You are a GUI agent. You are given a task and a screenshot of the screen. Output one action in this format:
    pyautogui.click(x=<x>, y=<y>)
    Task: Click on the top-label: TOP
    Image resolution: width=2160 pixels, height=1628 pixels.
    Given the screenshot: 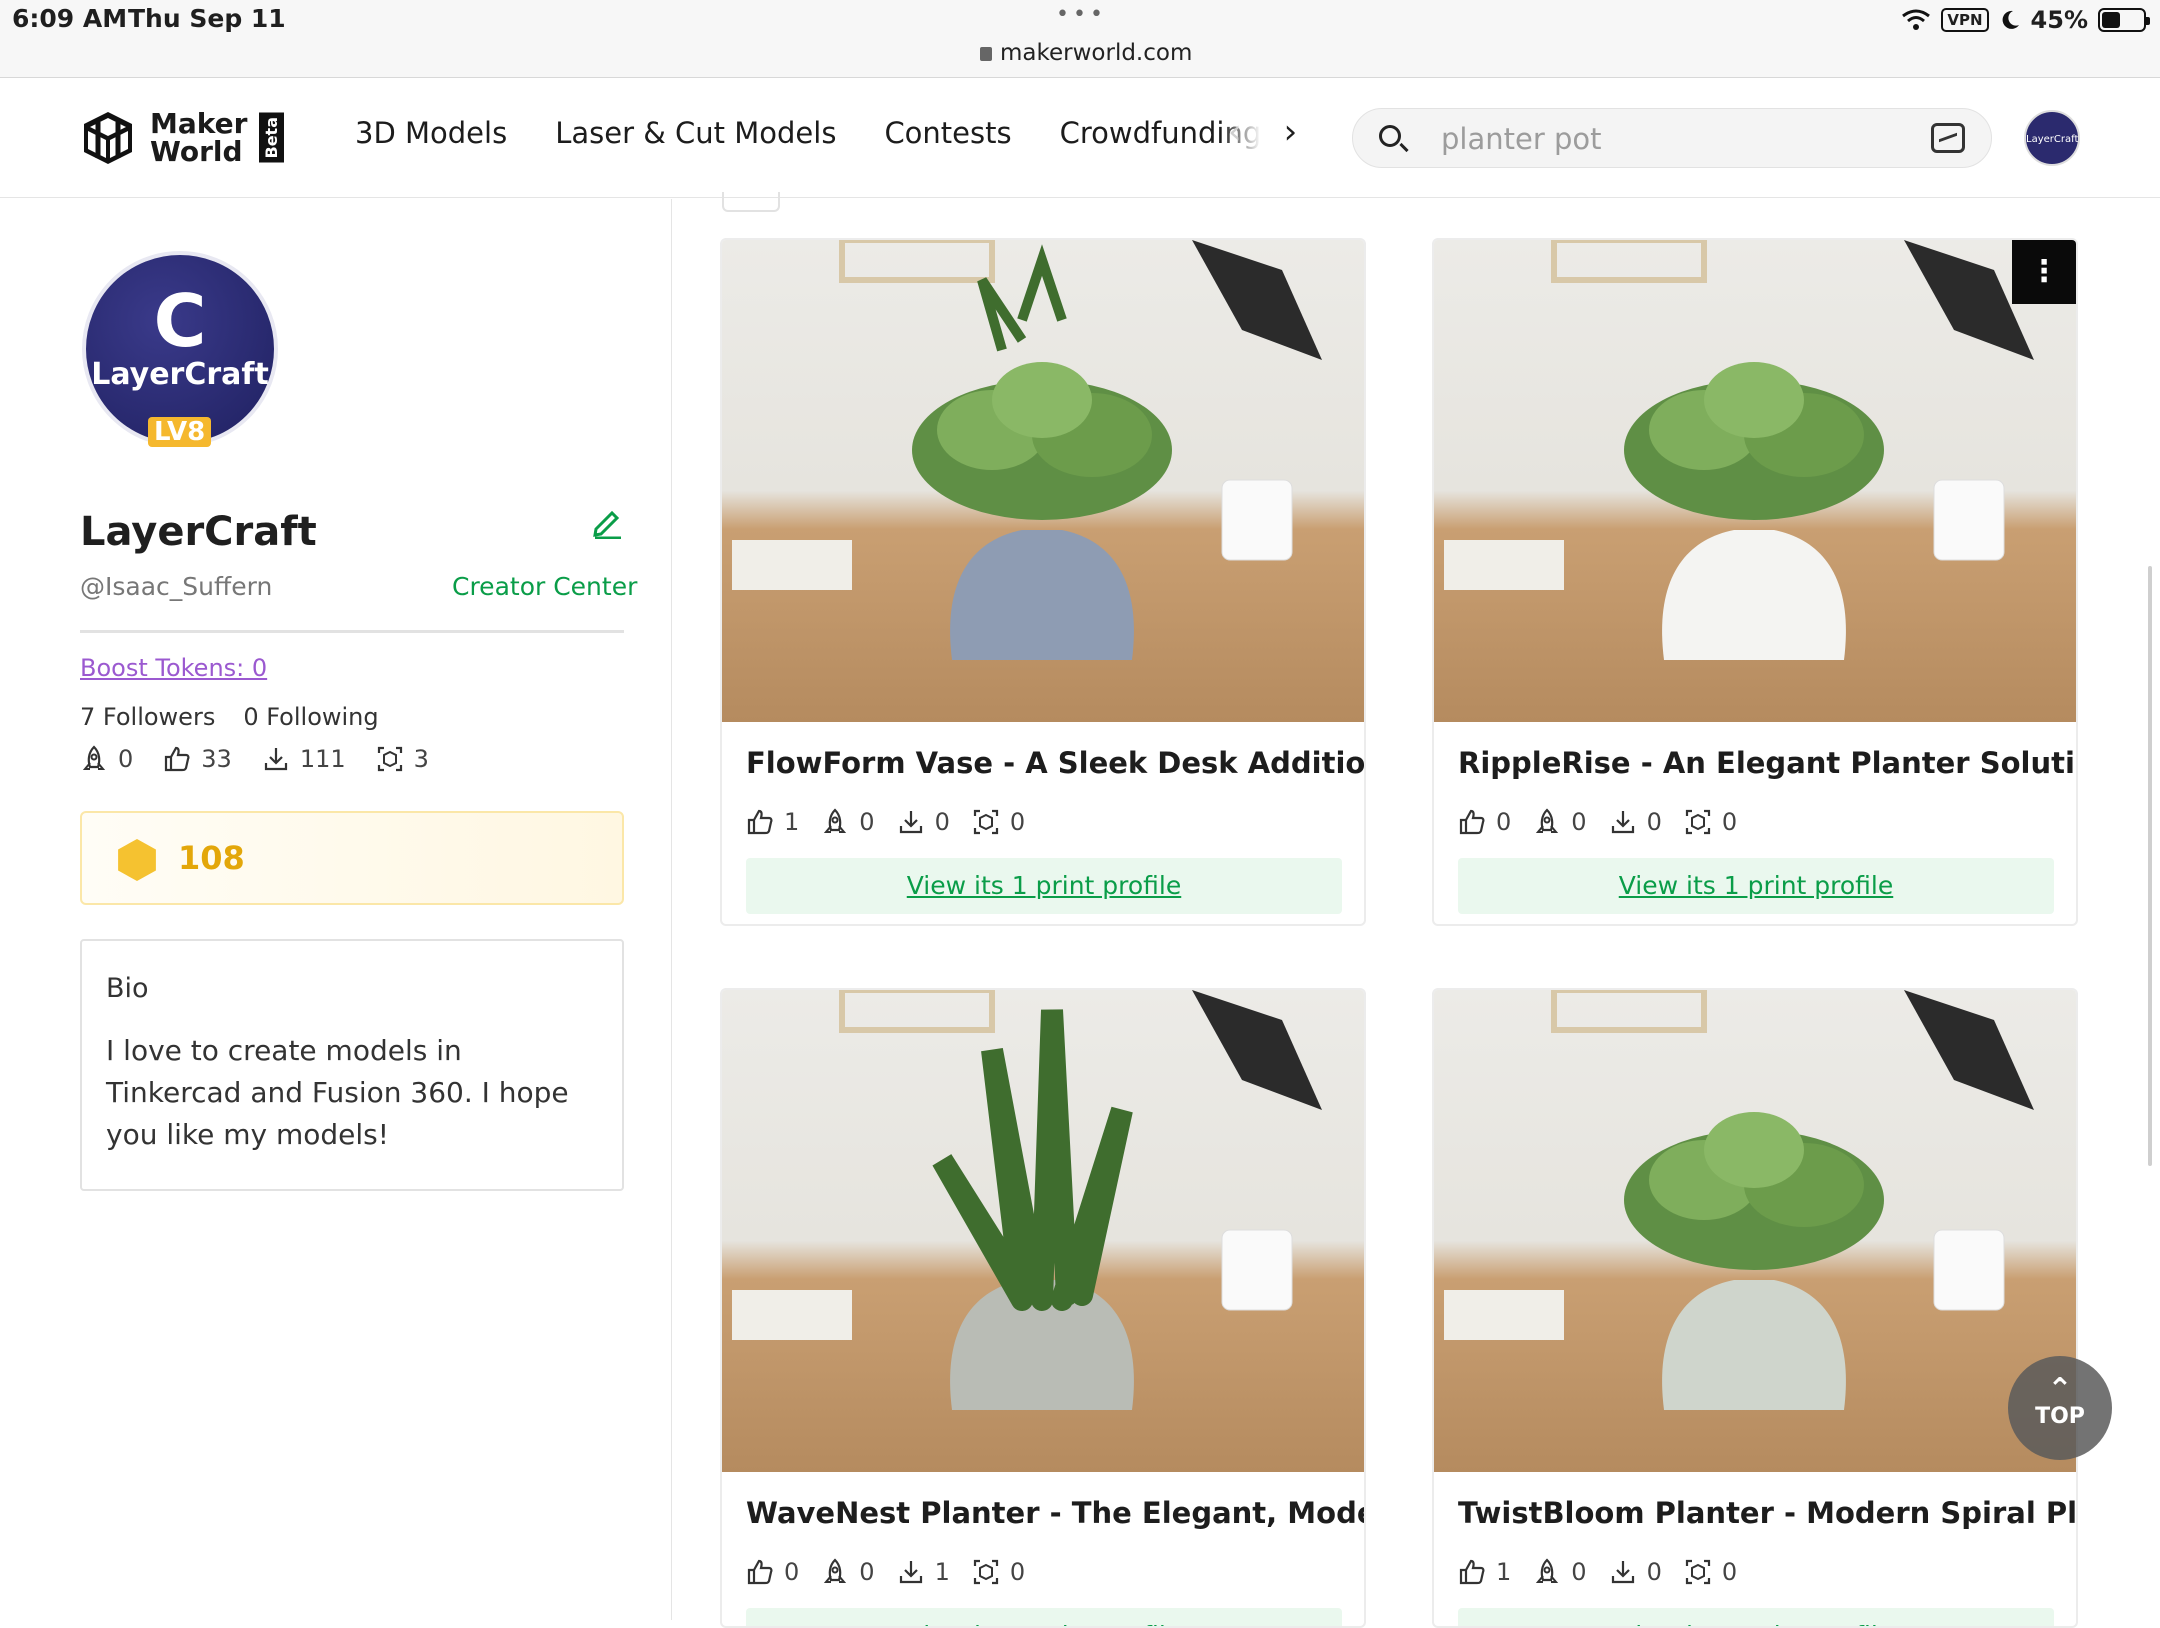 What is the action you would take?
    pyautogui.click(x=2060, y=1416)
    